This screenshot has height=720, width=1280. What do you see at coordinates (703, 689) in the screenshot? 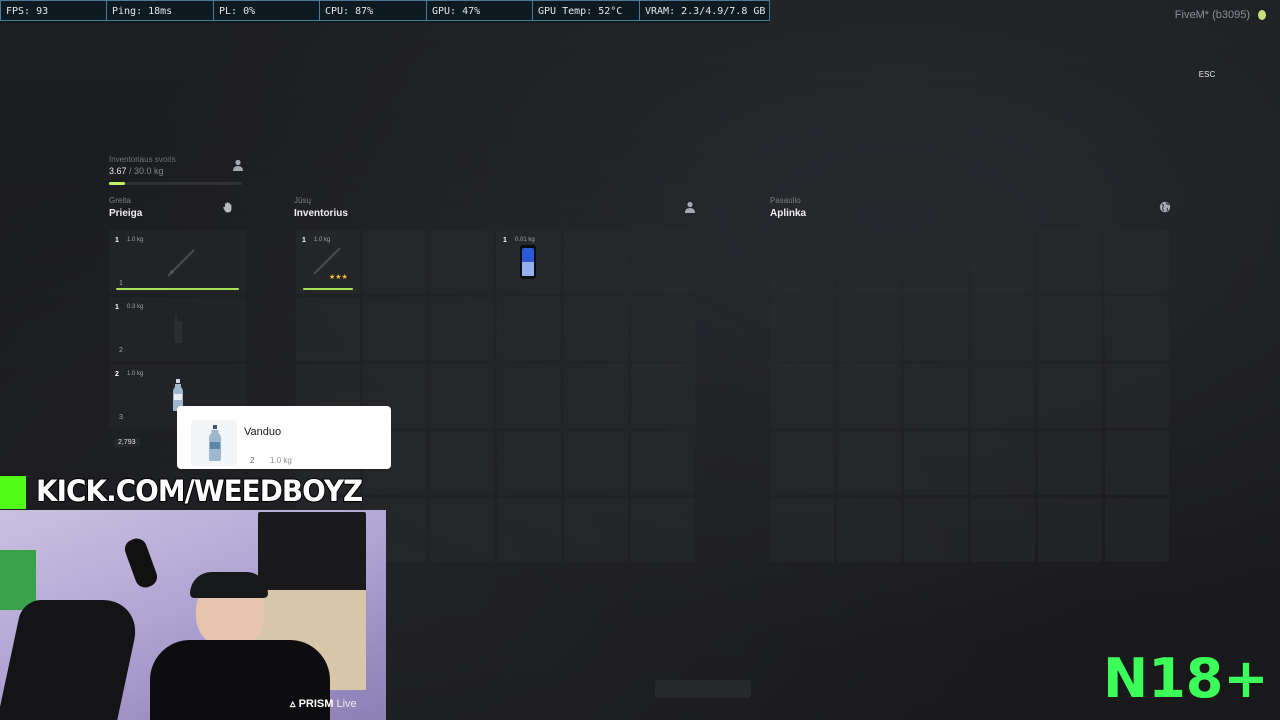
I see `blurred-bottom-button` at bounding box center [703, 689].